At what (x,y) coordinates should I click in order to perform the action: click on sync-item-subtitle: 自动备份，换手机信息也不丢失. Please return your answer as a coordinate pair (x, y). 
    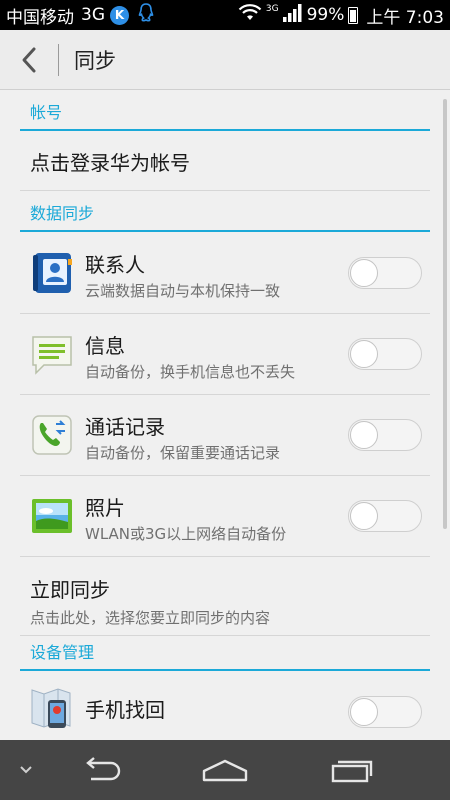
    Looking at the image, I should click on (190, 372).